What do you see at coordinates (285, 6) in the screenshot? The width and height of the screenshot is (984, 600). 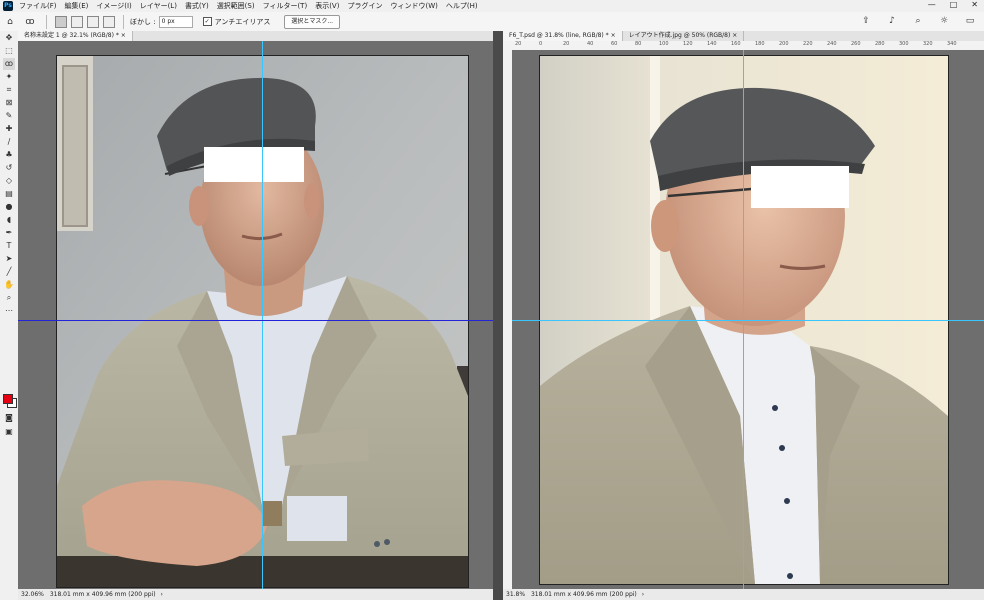 I see `menu-filter: フィルター(T)` at bounding box center [285, 6].